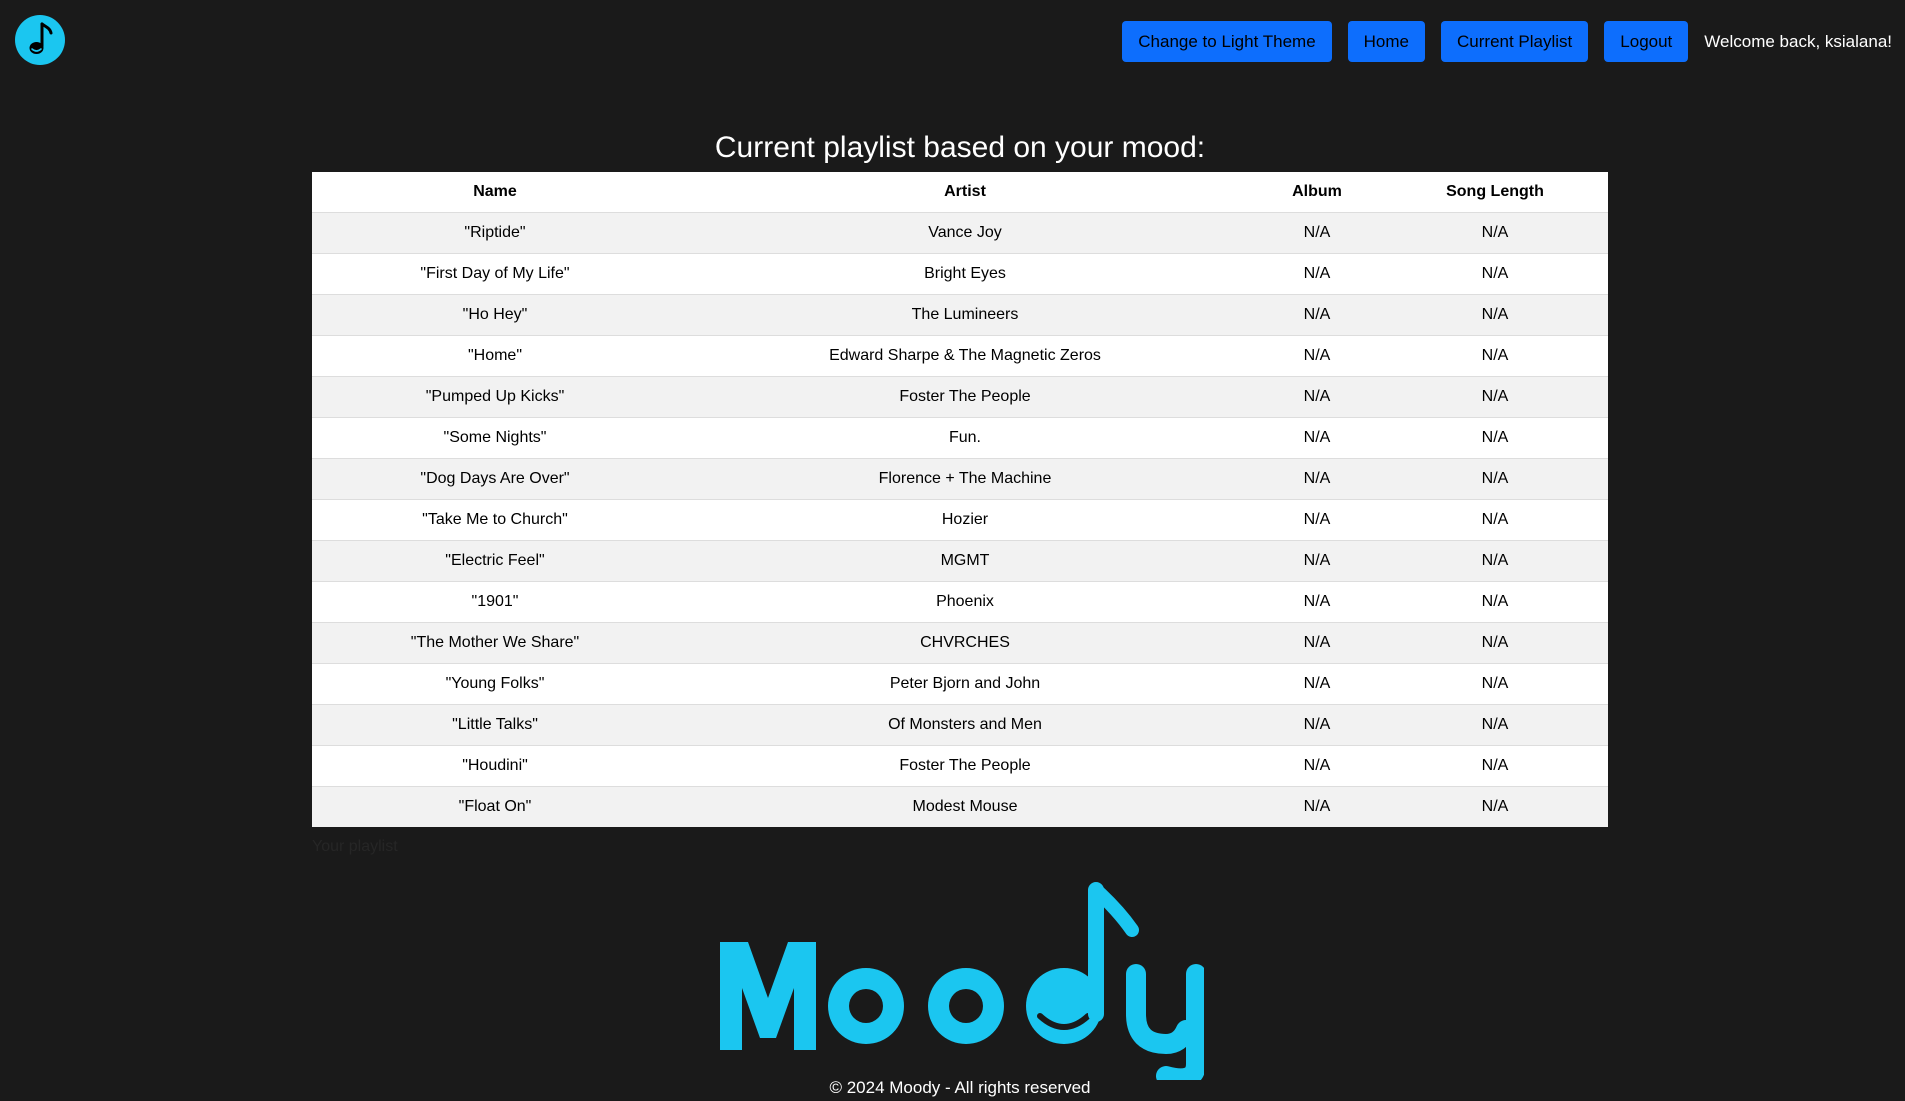 The width and height of the screenshot is (1905, 1101). What do you see at coordinates (495, 520) in the screenshot?
I see `cell-name: "Take Me to Church"` at bounding box center [495, 520].